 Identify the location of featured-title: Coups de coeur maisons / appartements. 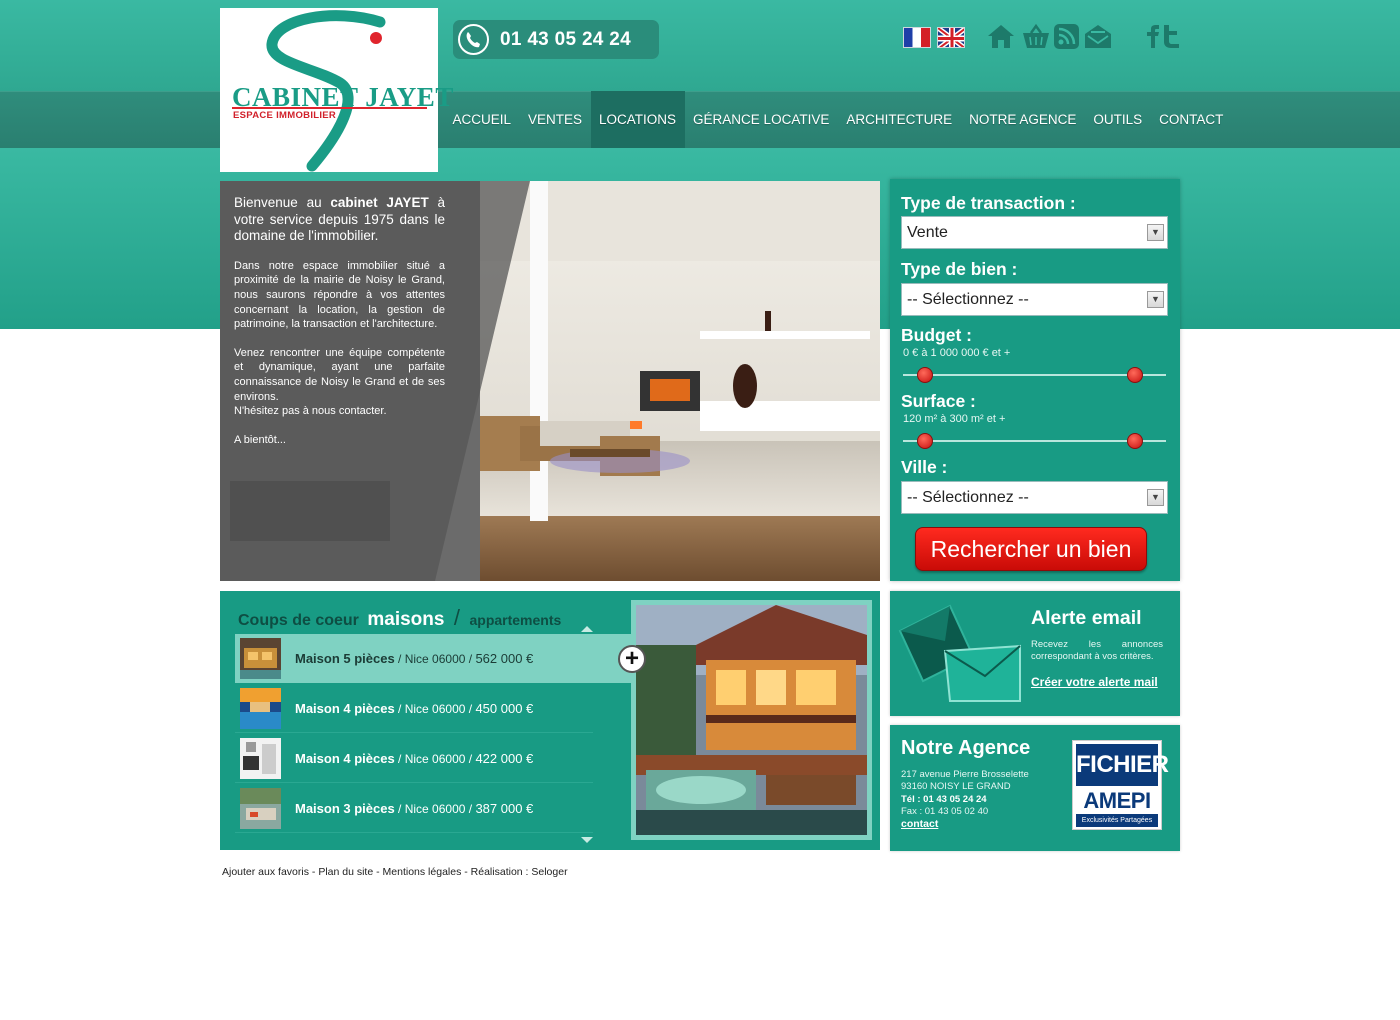
(400, 617).